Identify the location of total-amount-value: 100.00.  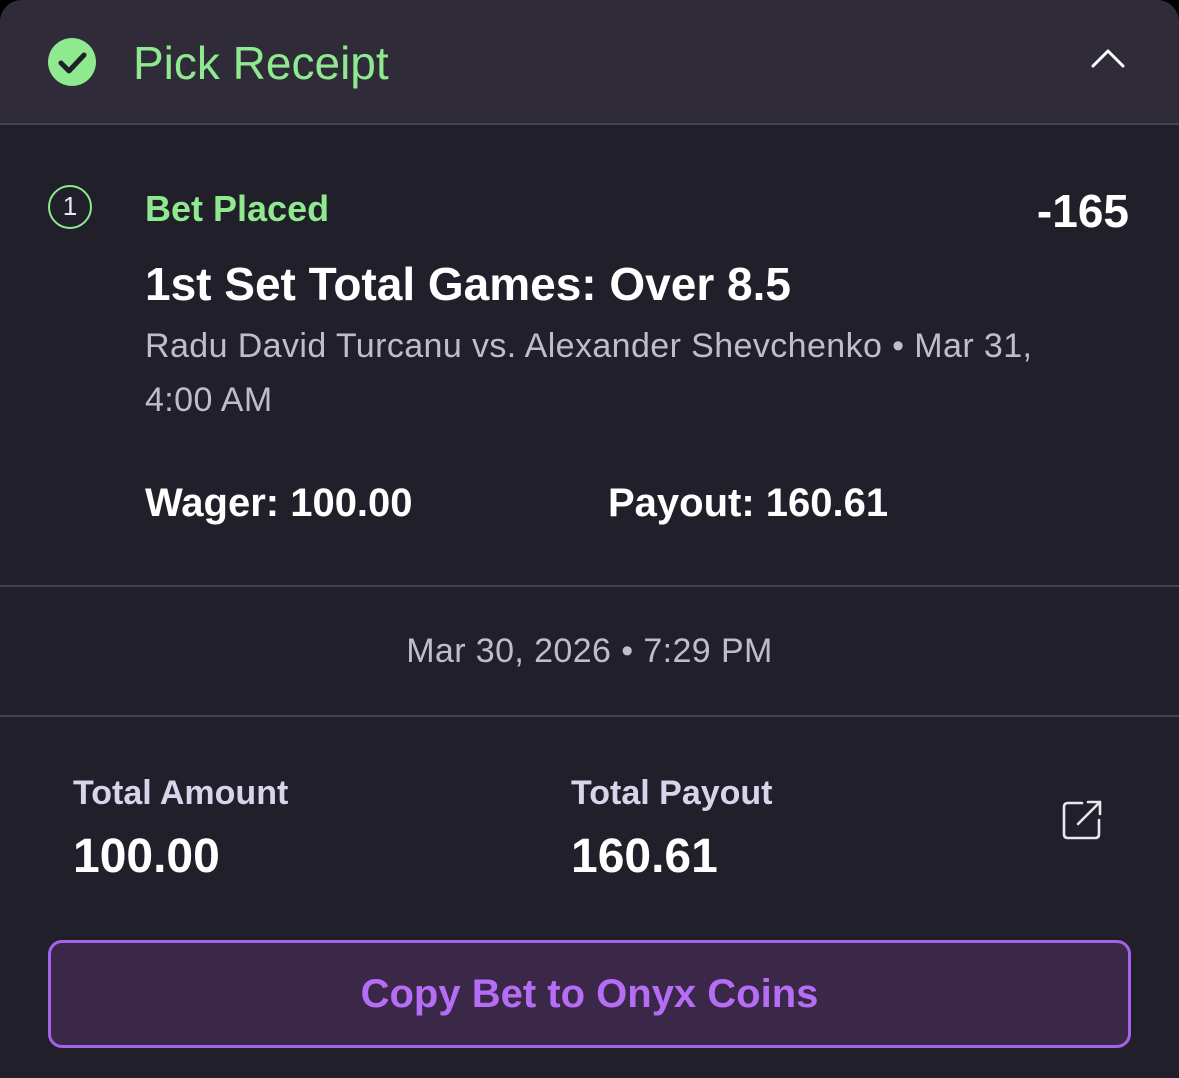
(146, 856).